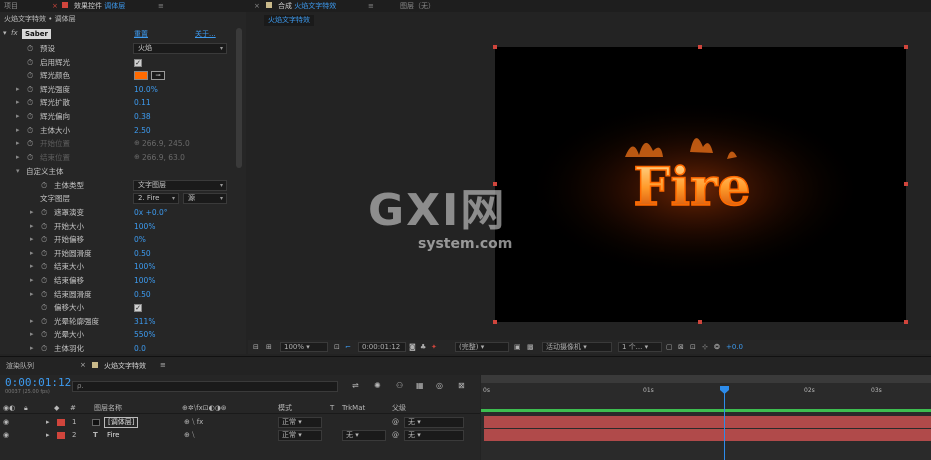 Image resolution: width=931 pixels, height=460 pixels. What do you see at coordinates (412, 347) in the screenshot?
I see `camera-icon: ◙` at bounding box center [412, 347].